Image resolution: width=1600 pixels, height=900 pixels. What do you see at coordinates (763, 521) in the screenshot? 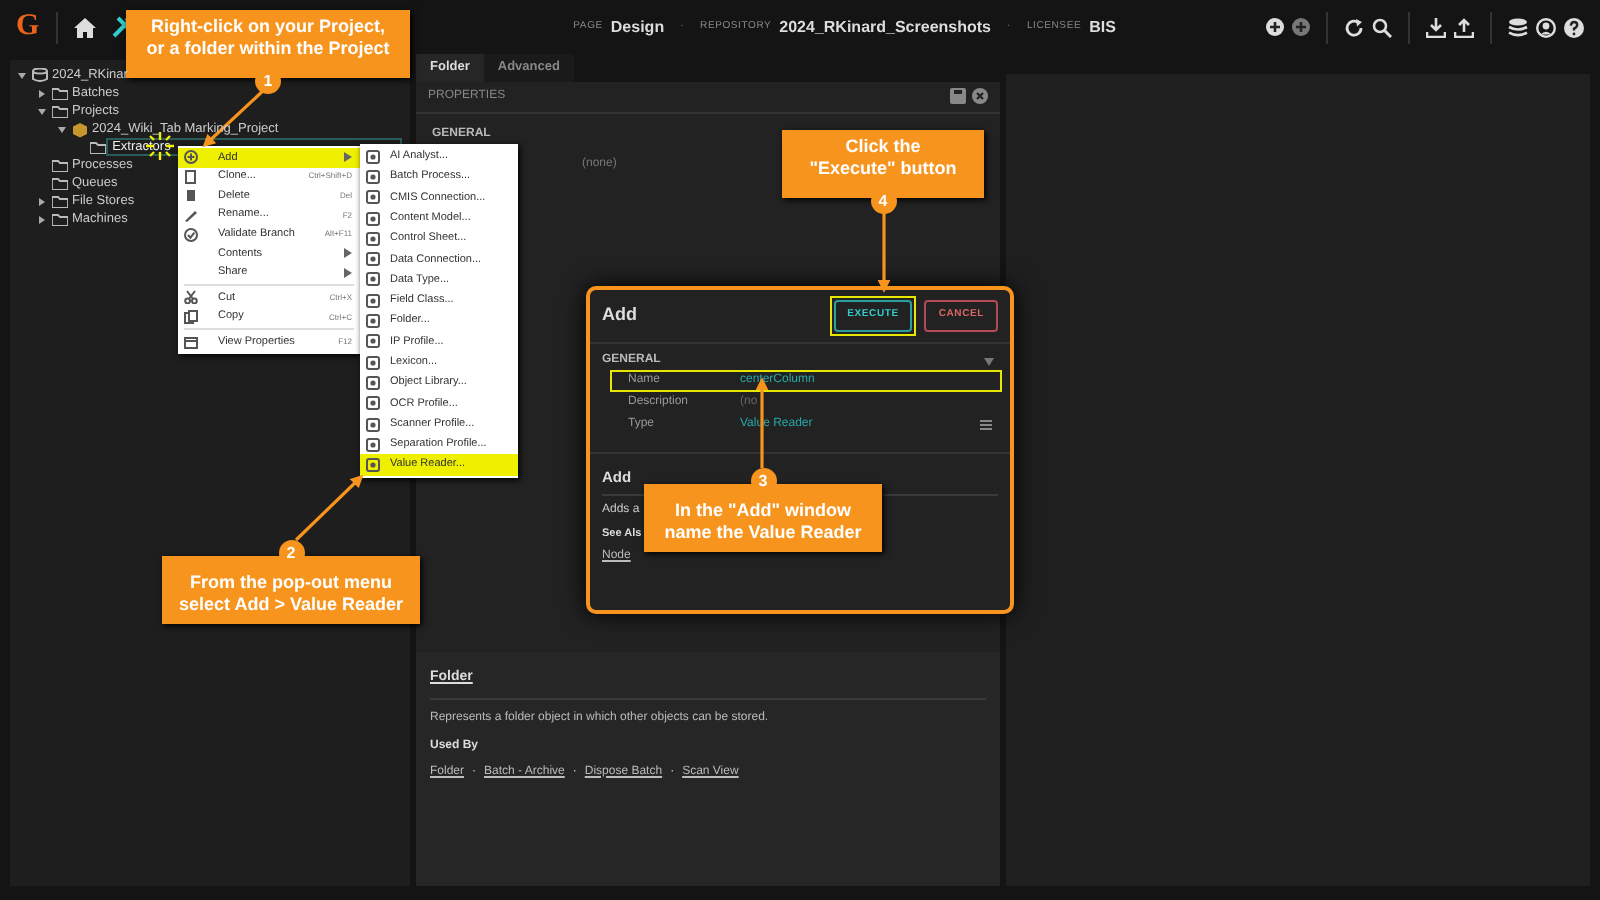
I see `callout-text: In the "Add" window name the Value Reader` at bounding box center [763, 521].